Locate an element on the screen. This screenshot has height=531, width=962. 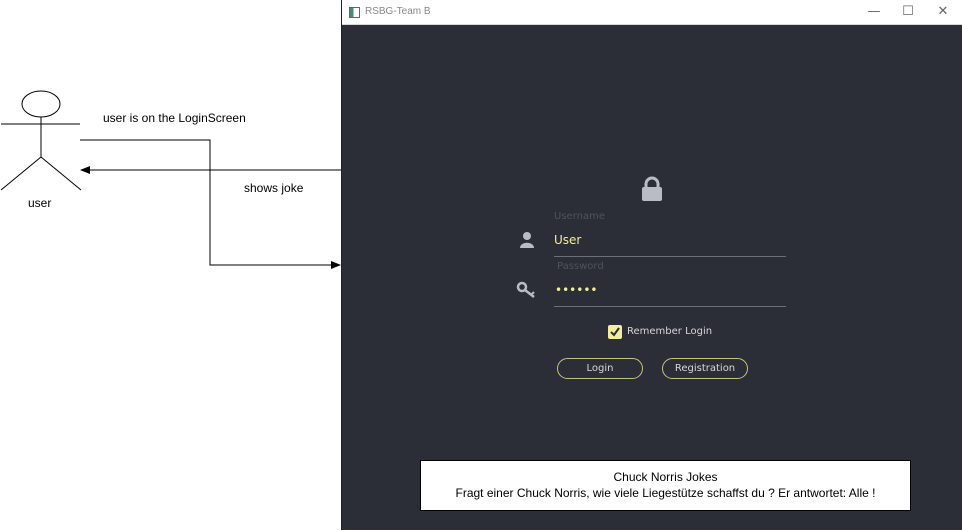
app-icon is located at coordinates (354, 12).